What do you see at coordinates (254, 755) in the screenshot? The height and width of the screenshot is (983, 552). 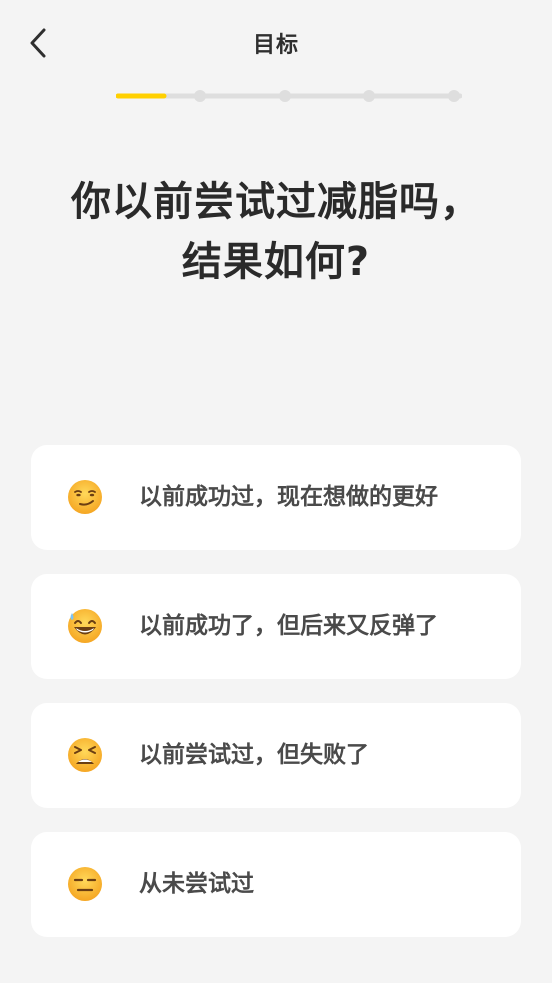 I see `option-label: 以前尝试过，但失败了` at bounding box center [254, 755].